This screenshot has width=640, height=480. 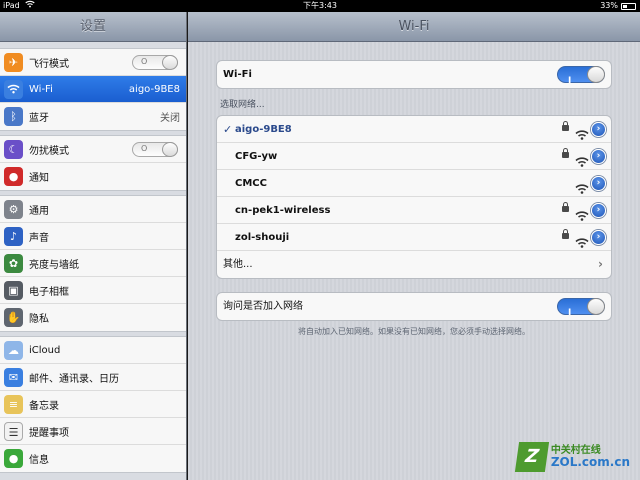 What do you see at coordinates (414, 237) in the screenshot?
I see `network-row: zol-shouji ›` at bounding box center [414, 237].